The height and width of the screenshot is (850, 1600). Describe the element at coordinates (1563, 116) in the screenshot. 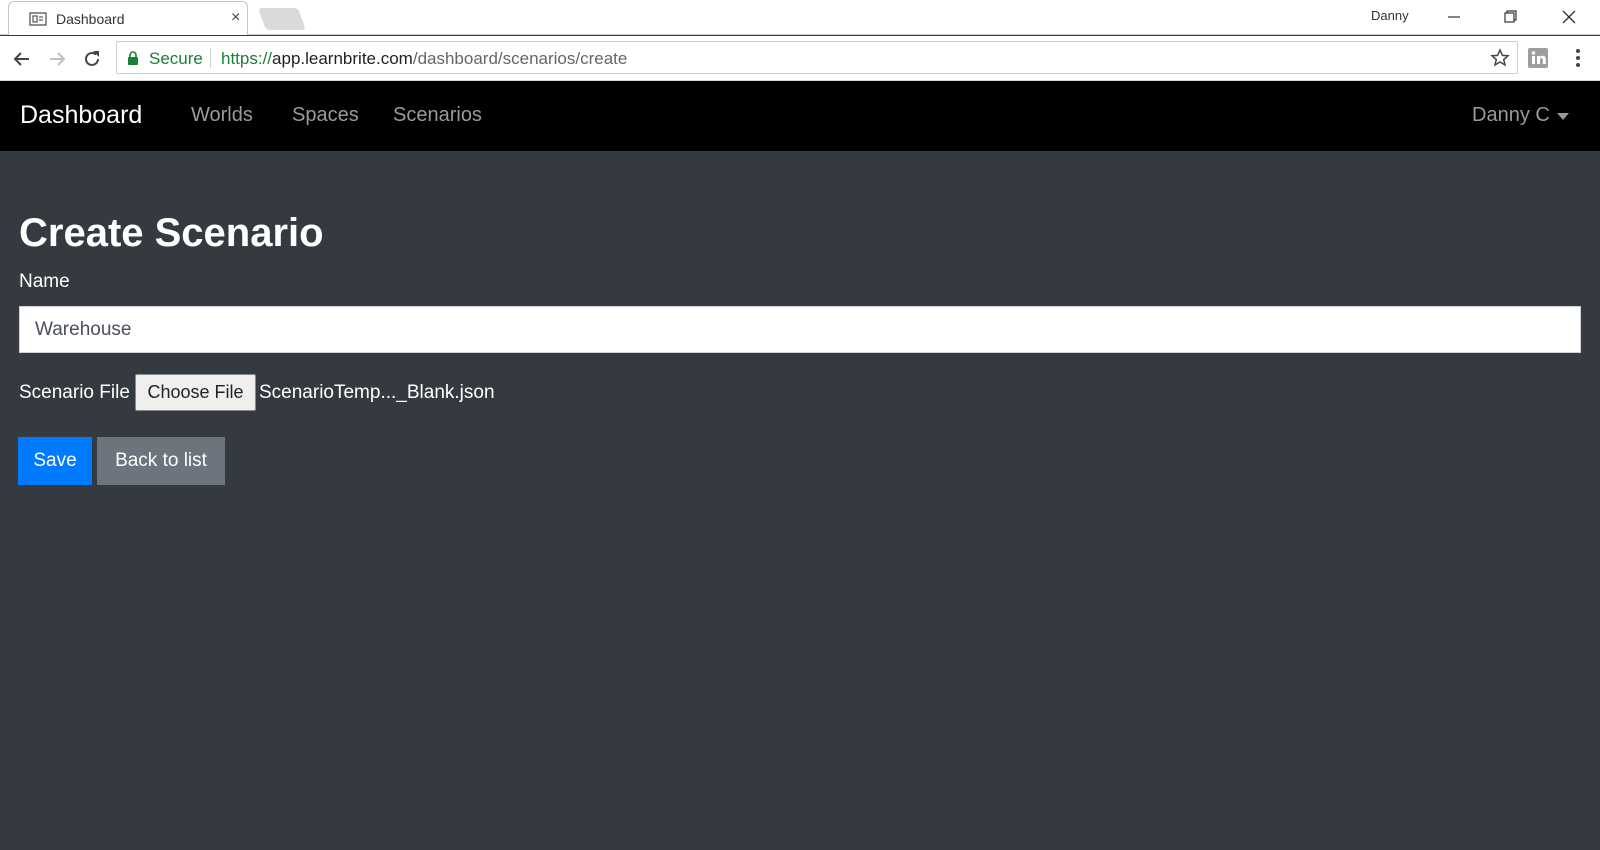

I see `caret-down-icon` at that location.